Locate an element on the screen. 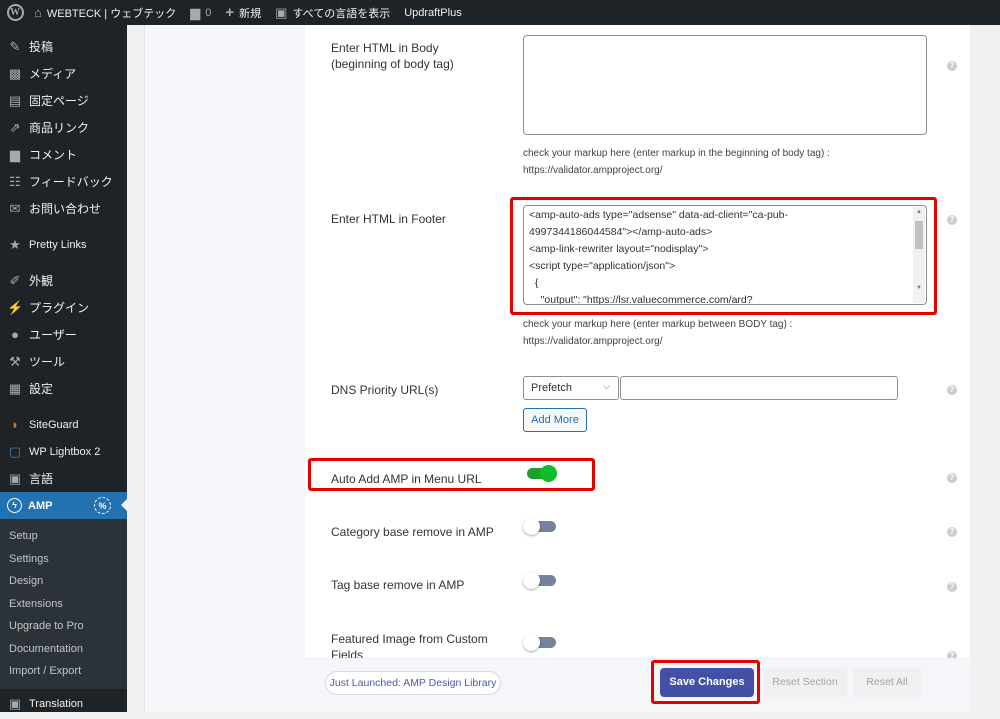 This screenshot has width=1000, height=719. shield-icon: ◗ is located at coordinates (15, 424).